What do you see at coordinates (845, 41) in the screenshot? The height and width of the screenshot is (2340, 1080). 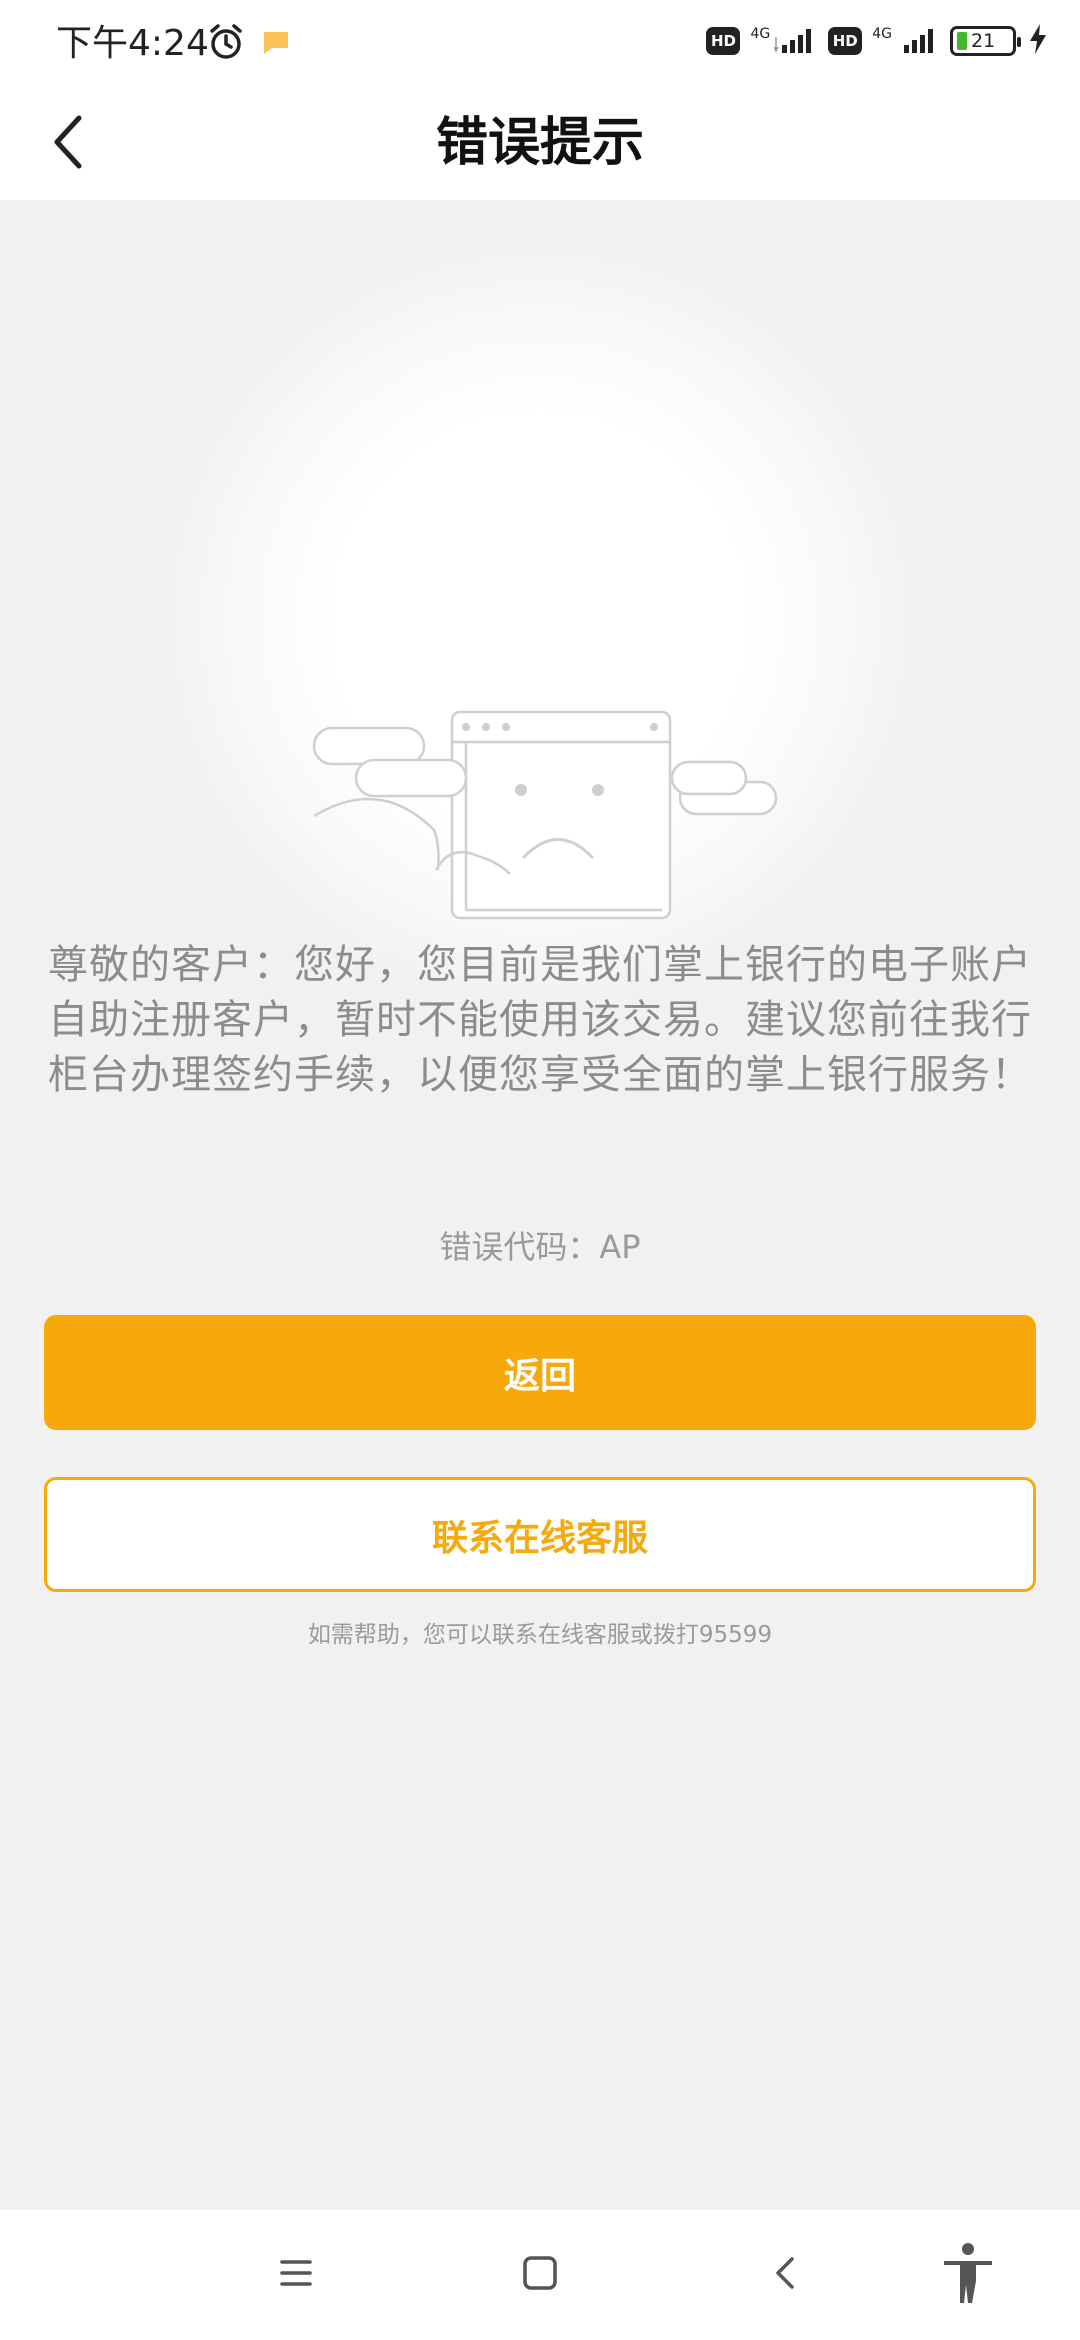 I see `hd-badge-2: HD` at bounding box center [845, 41].